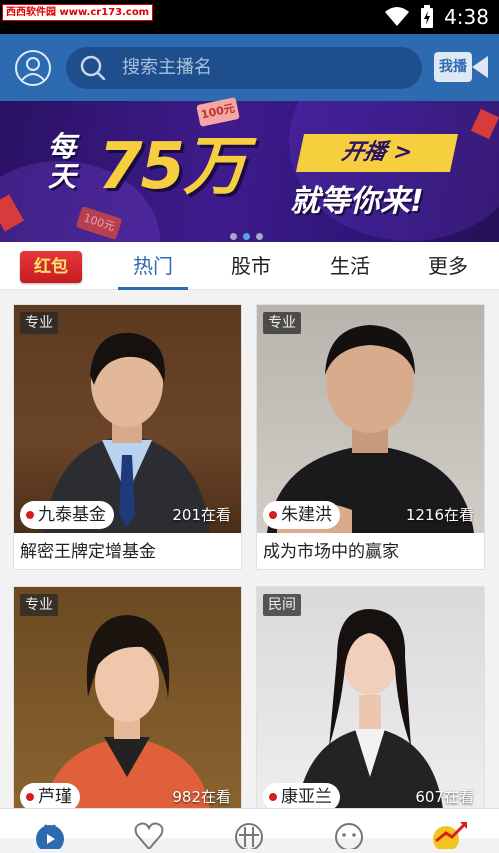 The height and width of the screenshot is (853, 499). What do you see at coordinates (201, 515) in the screenshot?
I see `viewer-count: 201在看` at bounding box center [201, 515].